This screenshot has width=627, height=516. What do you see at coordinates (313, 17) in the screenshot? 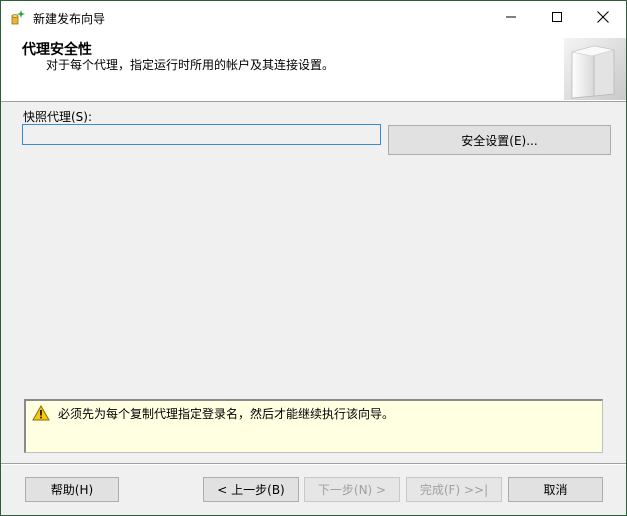
I see `title-bar: 新建发布向导` at bounding box center [313, 17].